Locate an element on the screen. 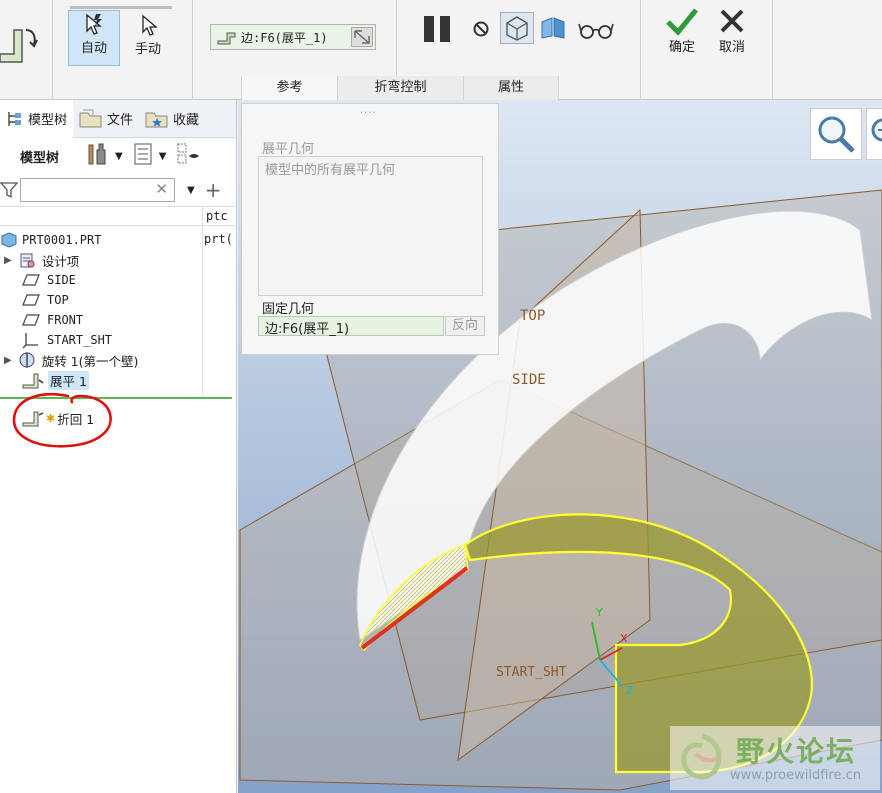  manual-button: 手动 is located at coordinates (148, 39).